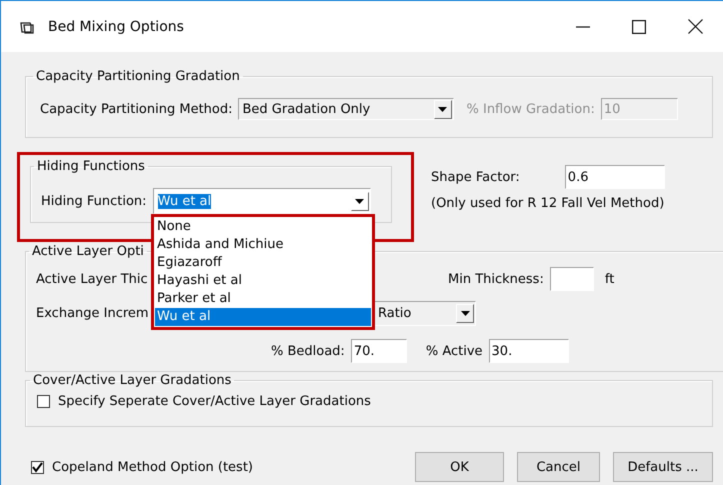 Image resolution: width=723 pixels, height=485 pixels. Describe the element at coordinates (27, 27) in the screenshot. I see `app-icon` at that location.